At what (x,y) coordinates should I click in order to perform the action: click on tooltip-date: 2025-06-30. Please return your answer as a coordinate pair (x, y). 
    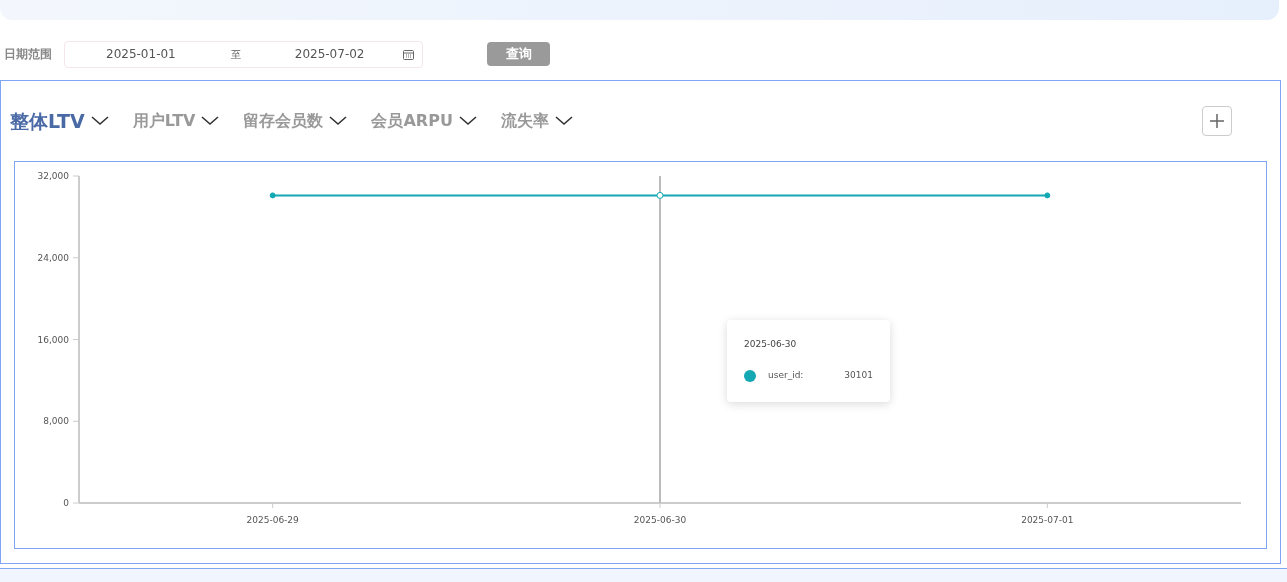
    Looking at the image, I should click on (771, 344).